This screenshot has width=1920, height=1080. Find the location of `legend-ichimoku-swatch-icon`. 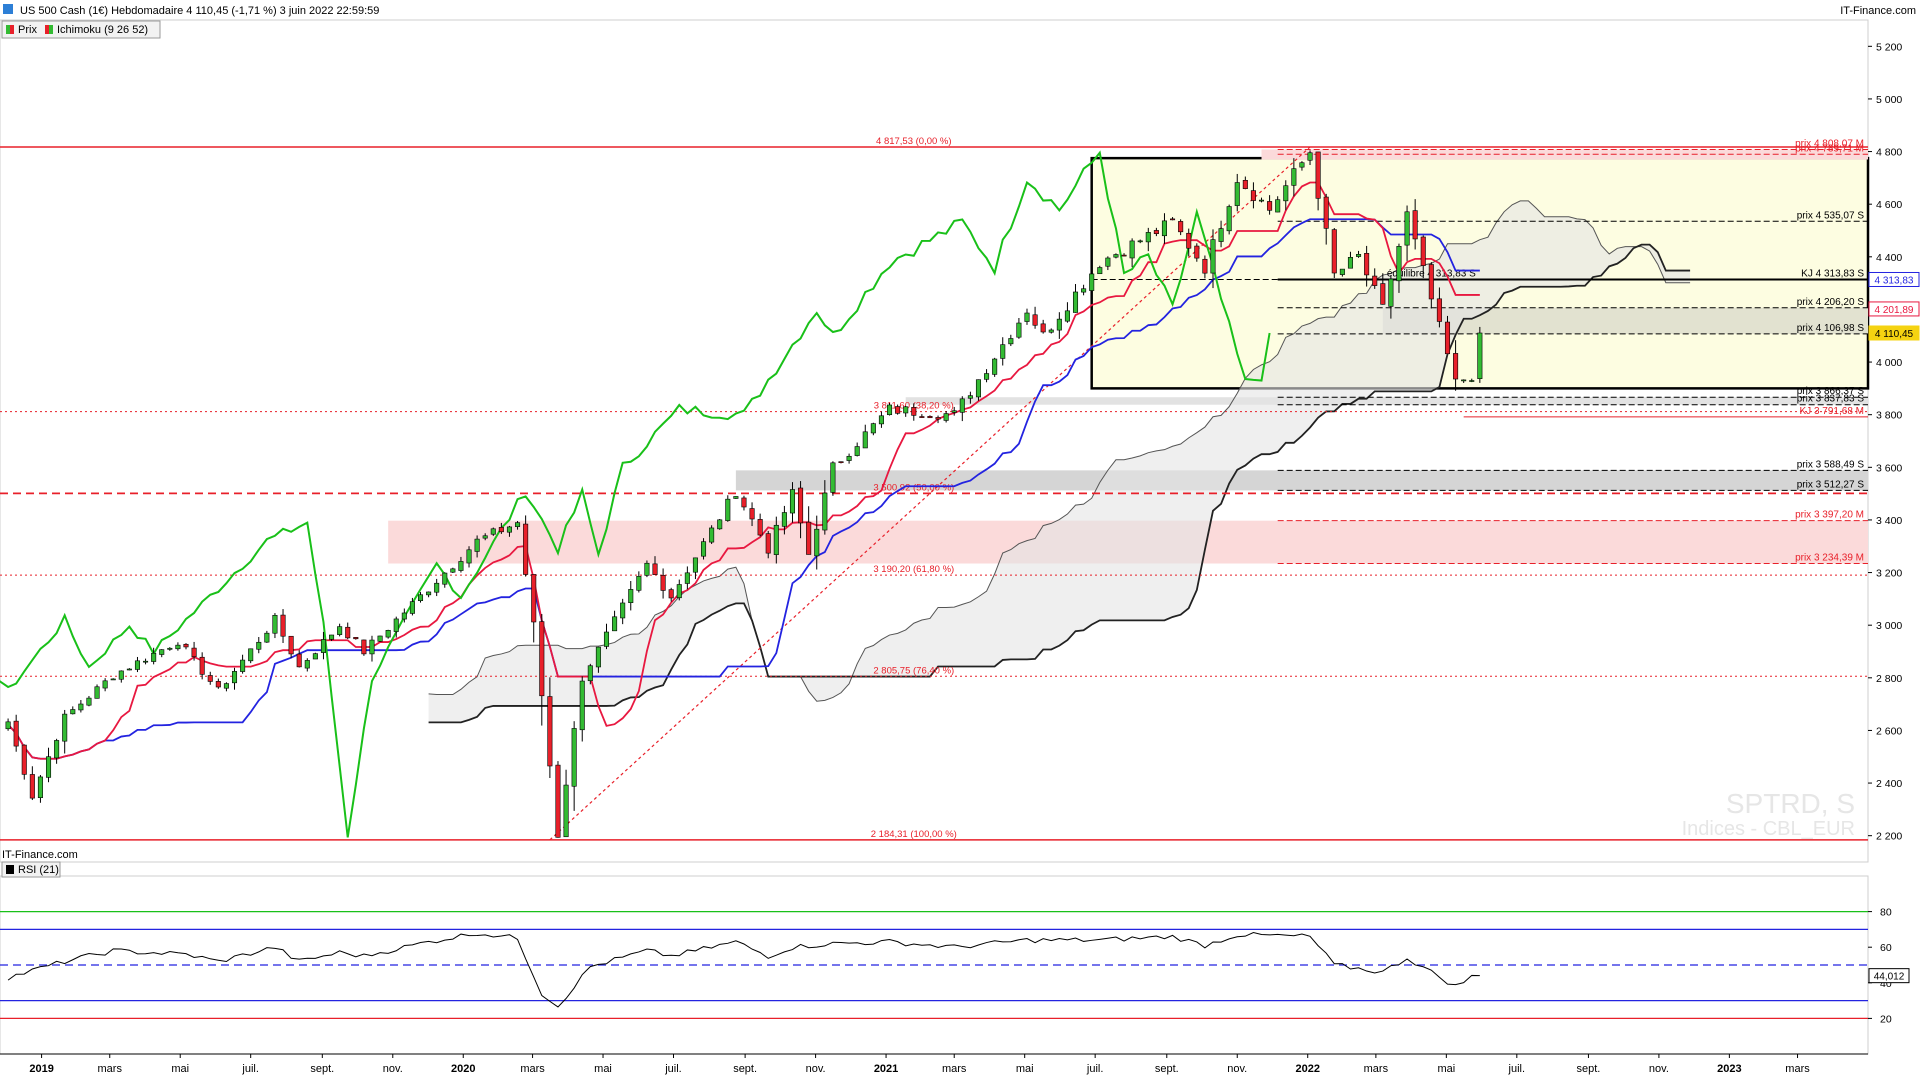

legend-ichimoku-swatch-icon is located at coordinates (47, 29).